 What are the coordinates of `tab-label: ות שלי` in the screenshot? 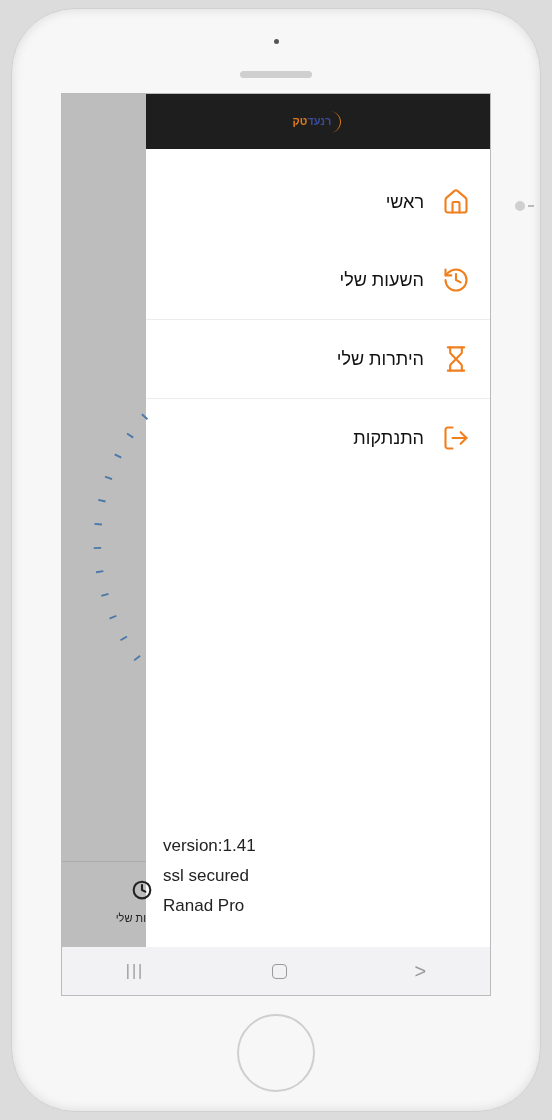 It's located at (130, 918).